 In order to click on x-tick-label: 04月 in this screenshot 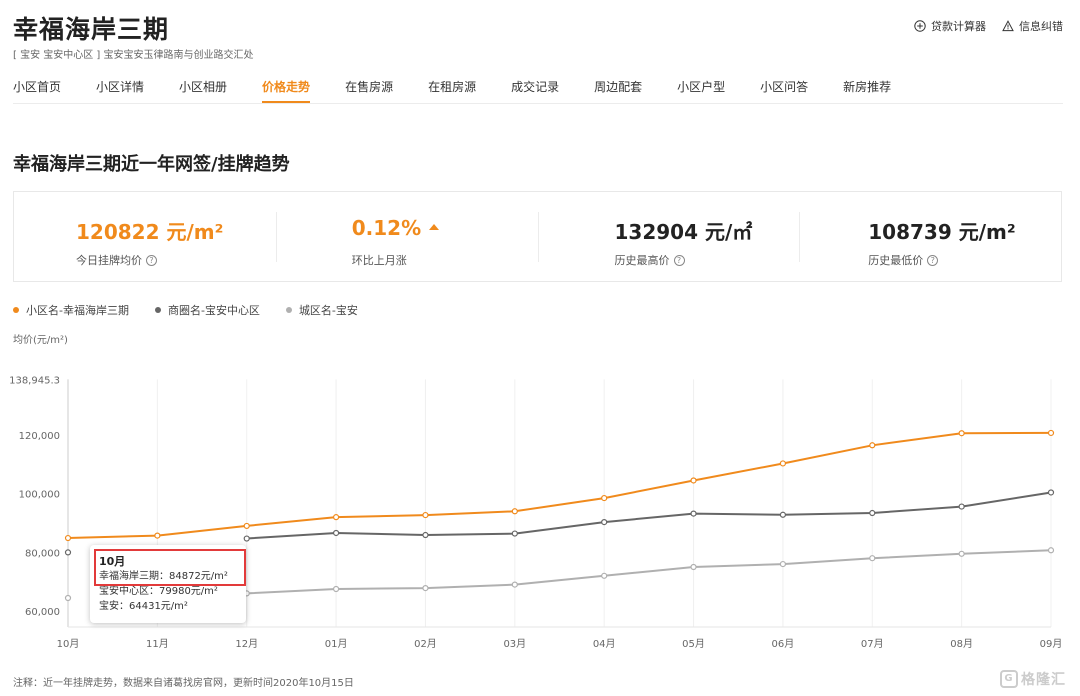, I will do `click(604, 644)`.